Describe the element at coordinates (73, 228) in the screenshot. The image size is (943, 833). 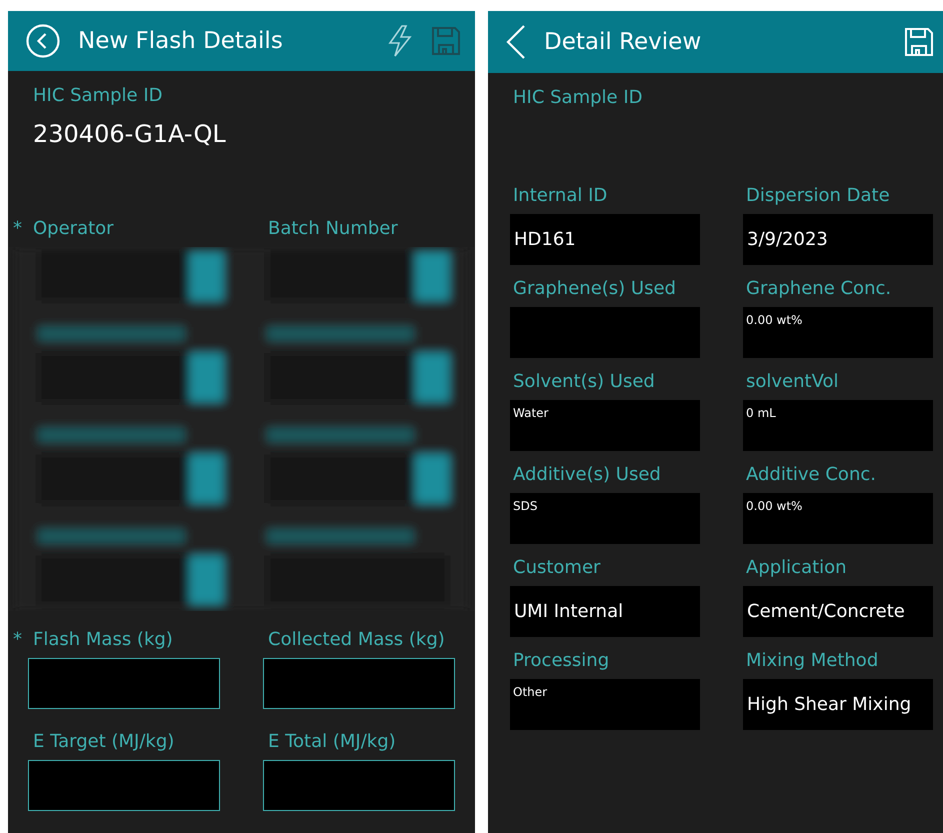
I see `field-label: Operator` at that location.